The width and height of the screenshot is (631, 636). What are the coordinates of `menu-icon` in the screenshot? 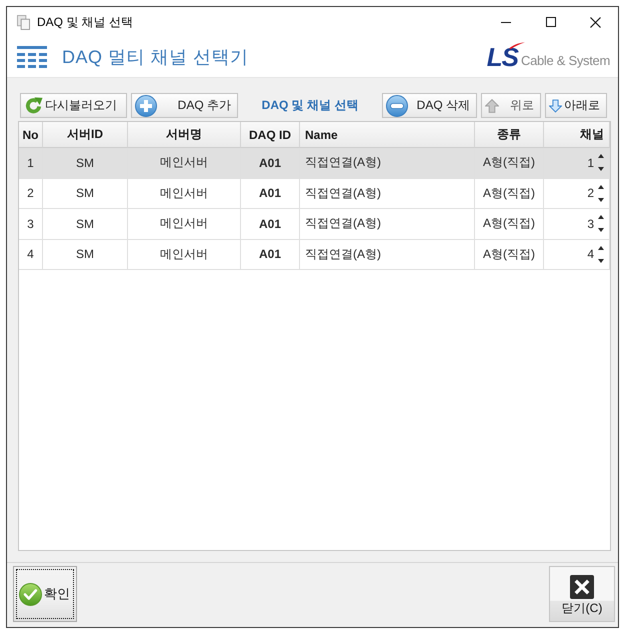 It's located at (32, 57).